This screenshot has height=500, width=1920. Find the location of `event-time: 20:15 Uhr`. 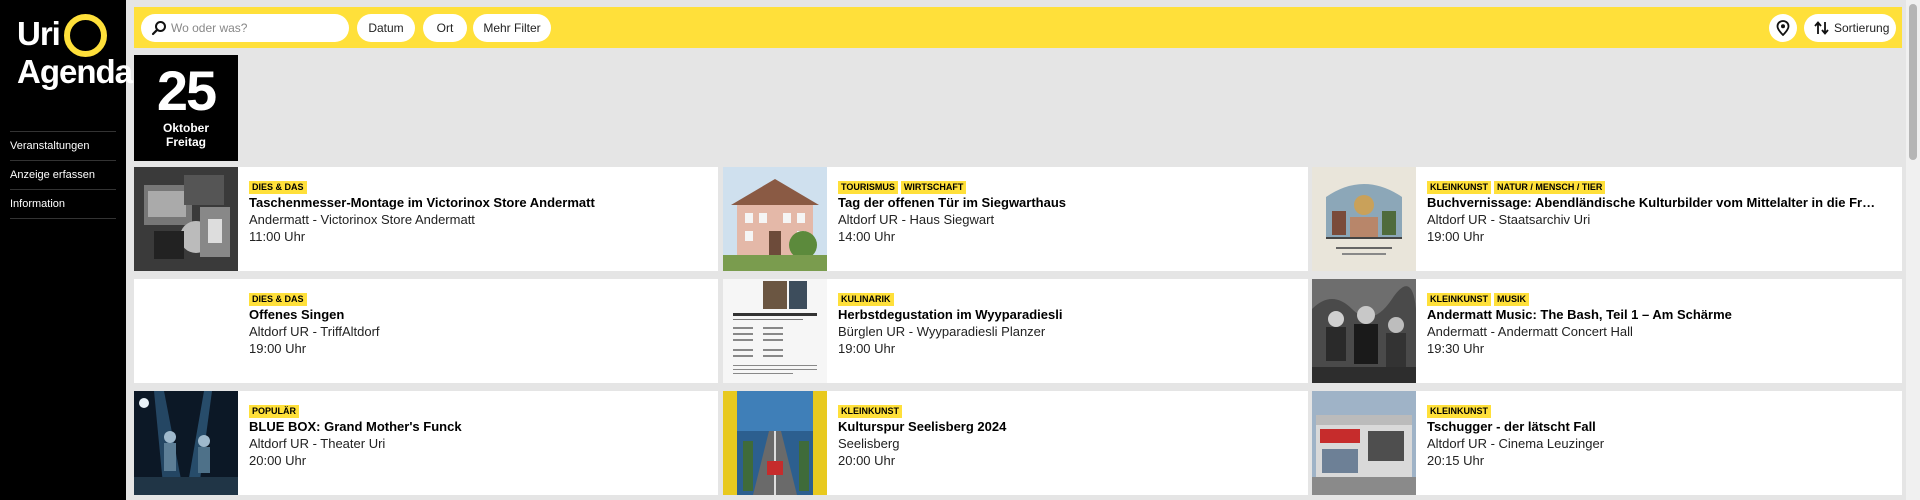

event-time: 20:15 Uhr is located at coordinates (1456, 460).